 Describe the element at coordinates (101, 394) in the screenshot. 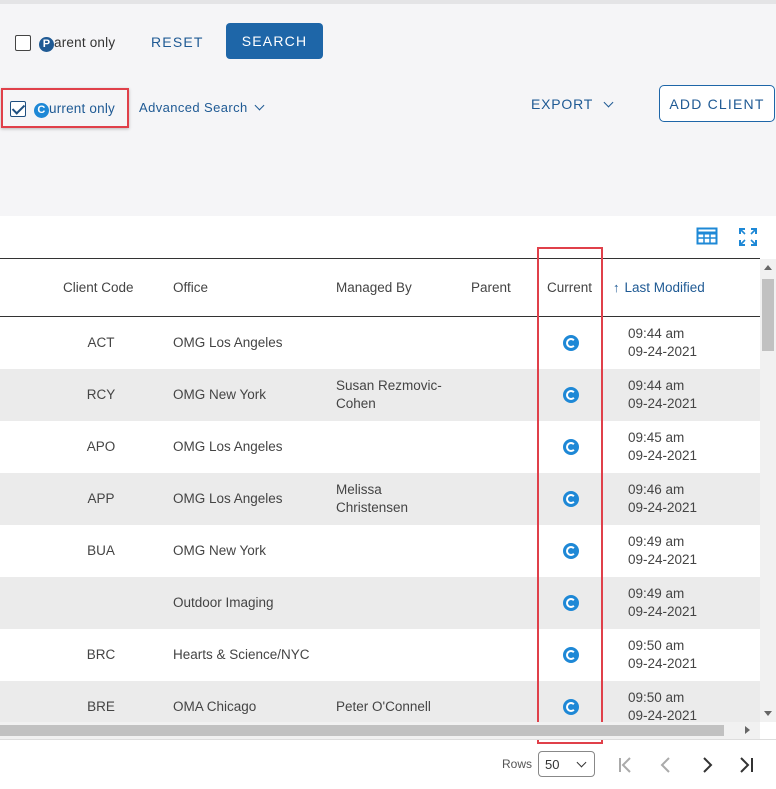

I see `cell-client-code: RCY` at that location.